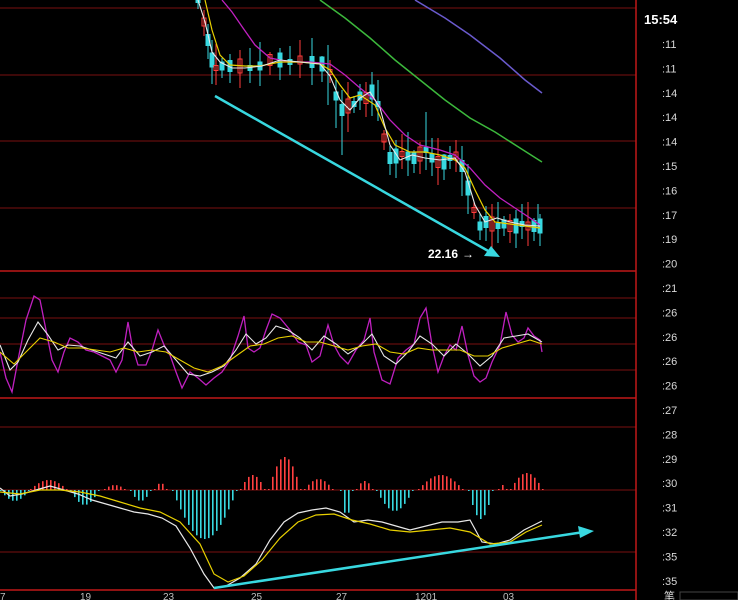  What do you see at coordinates (342, 596) in the screenshot?
I see `x-tick-label: 27` at bounding box center [342, 596].